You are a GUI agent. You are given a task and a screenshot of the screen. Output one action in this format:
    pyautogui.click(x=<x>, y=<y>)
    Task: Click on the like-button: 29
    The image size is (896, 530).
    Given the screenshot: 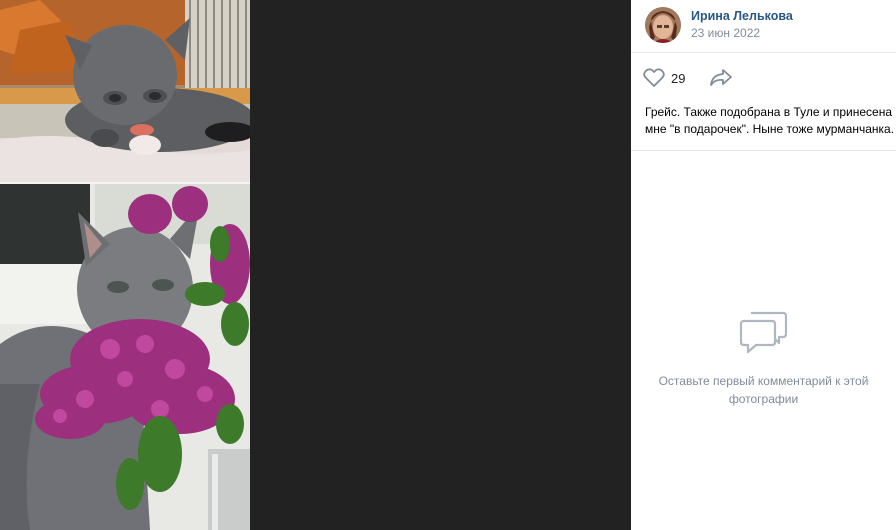 What is the action you would take?
    pyautogui.click(x=664, y=78)
    